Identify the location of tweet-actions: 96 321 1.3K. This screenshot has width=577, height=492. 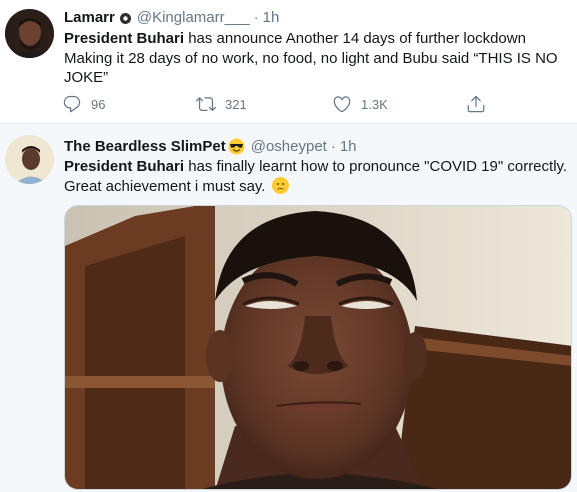
(282, 105).